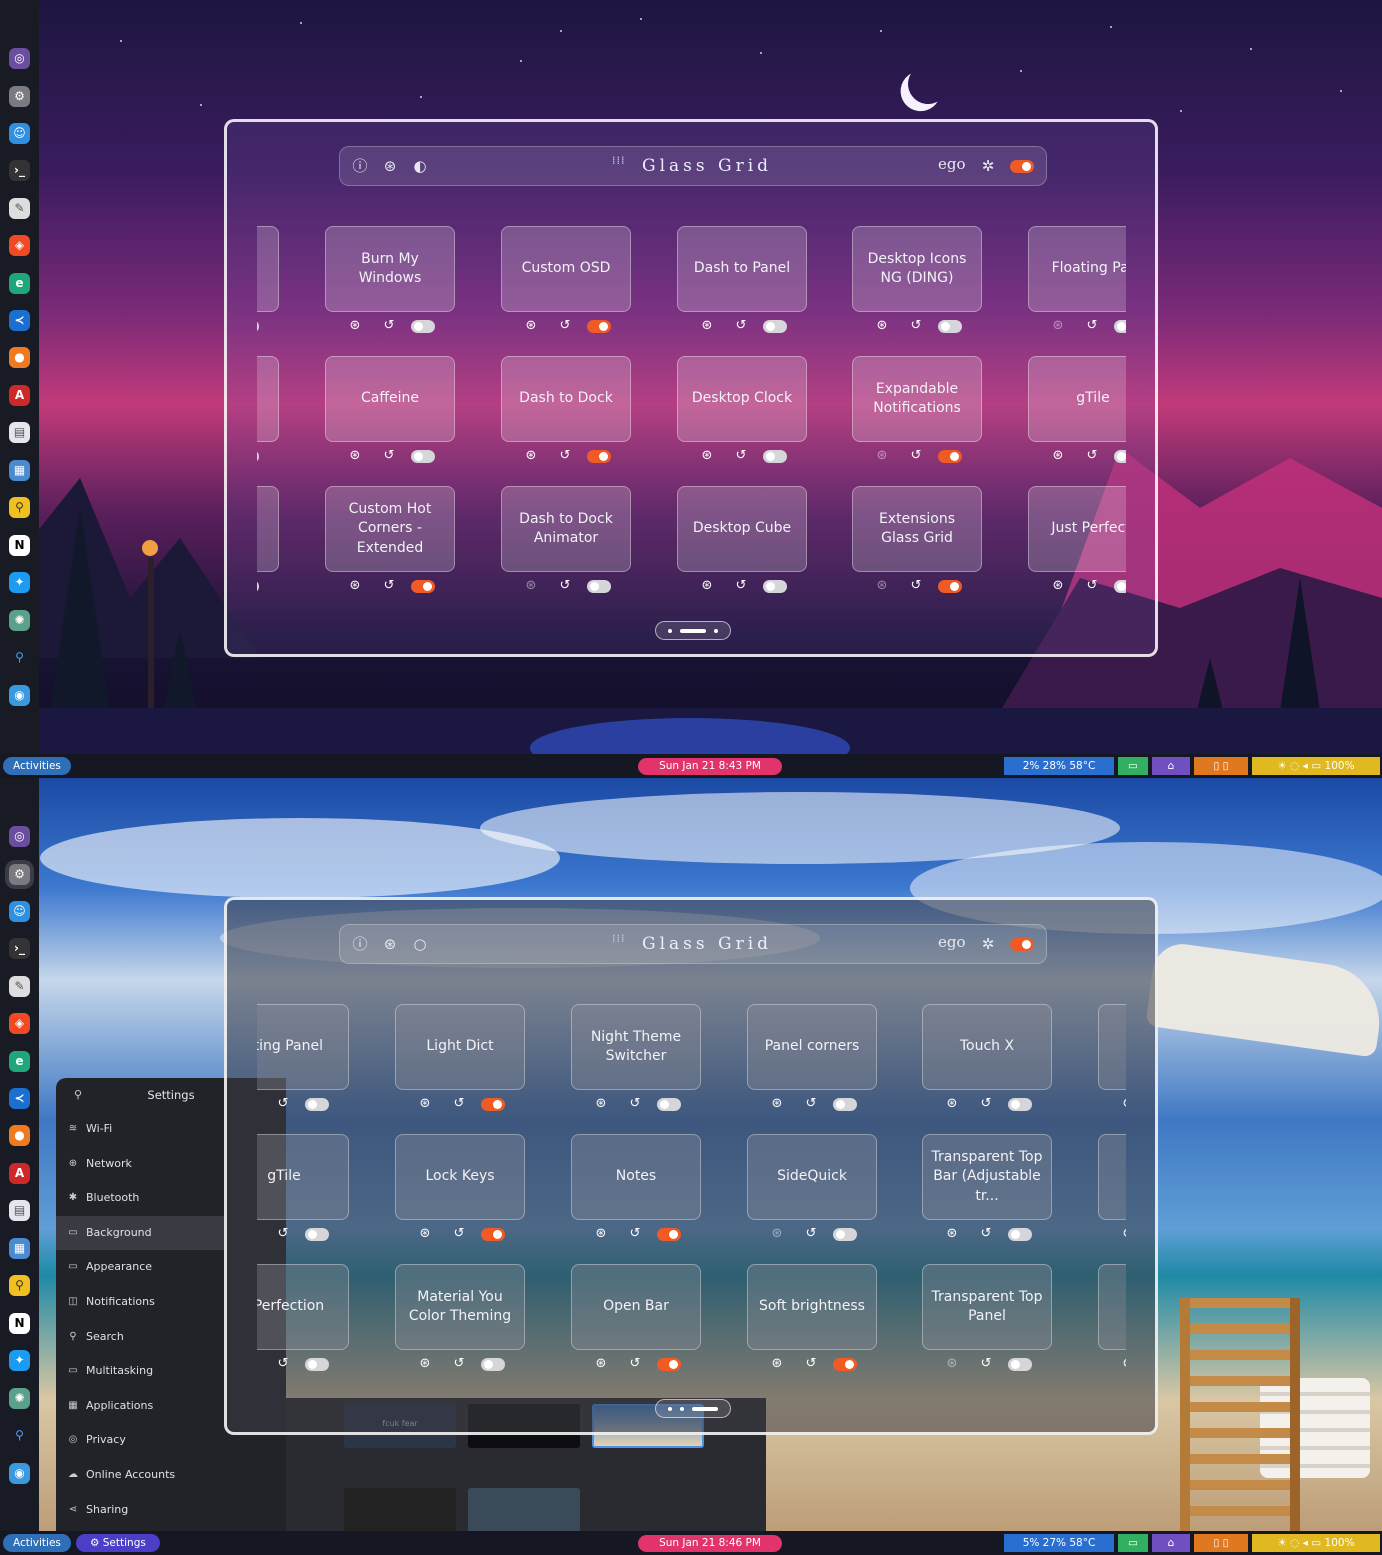 Image resolution: width=1382 pixels, height=1555 pixels. I want to click on info-icon: ⓘ, so click(360, 166).